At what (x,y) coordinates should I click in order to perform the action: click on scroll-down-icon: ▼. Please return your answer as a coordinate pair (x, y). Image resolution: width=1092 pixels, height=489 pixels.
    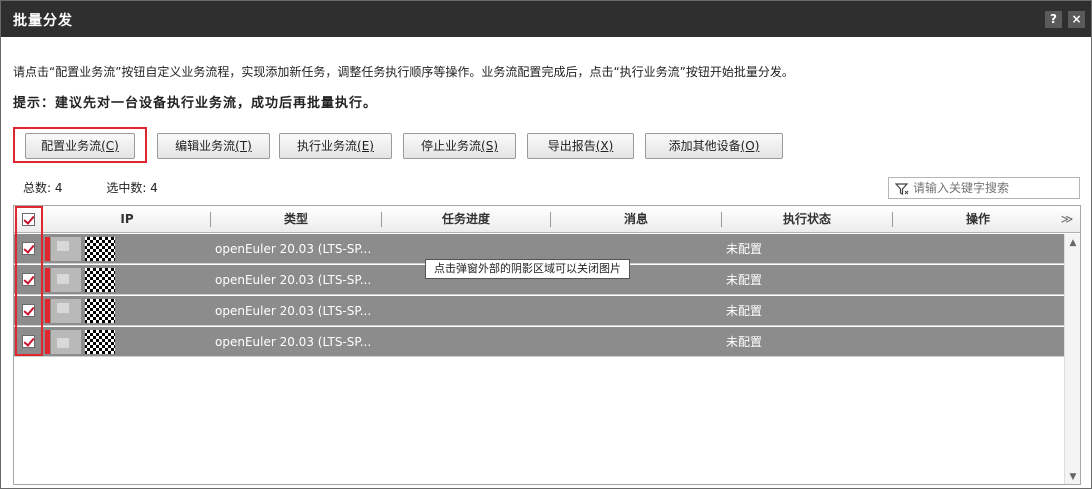
    Looking at the image, I should click on (1073, 477).